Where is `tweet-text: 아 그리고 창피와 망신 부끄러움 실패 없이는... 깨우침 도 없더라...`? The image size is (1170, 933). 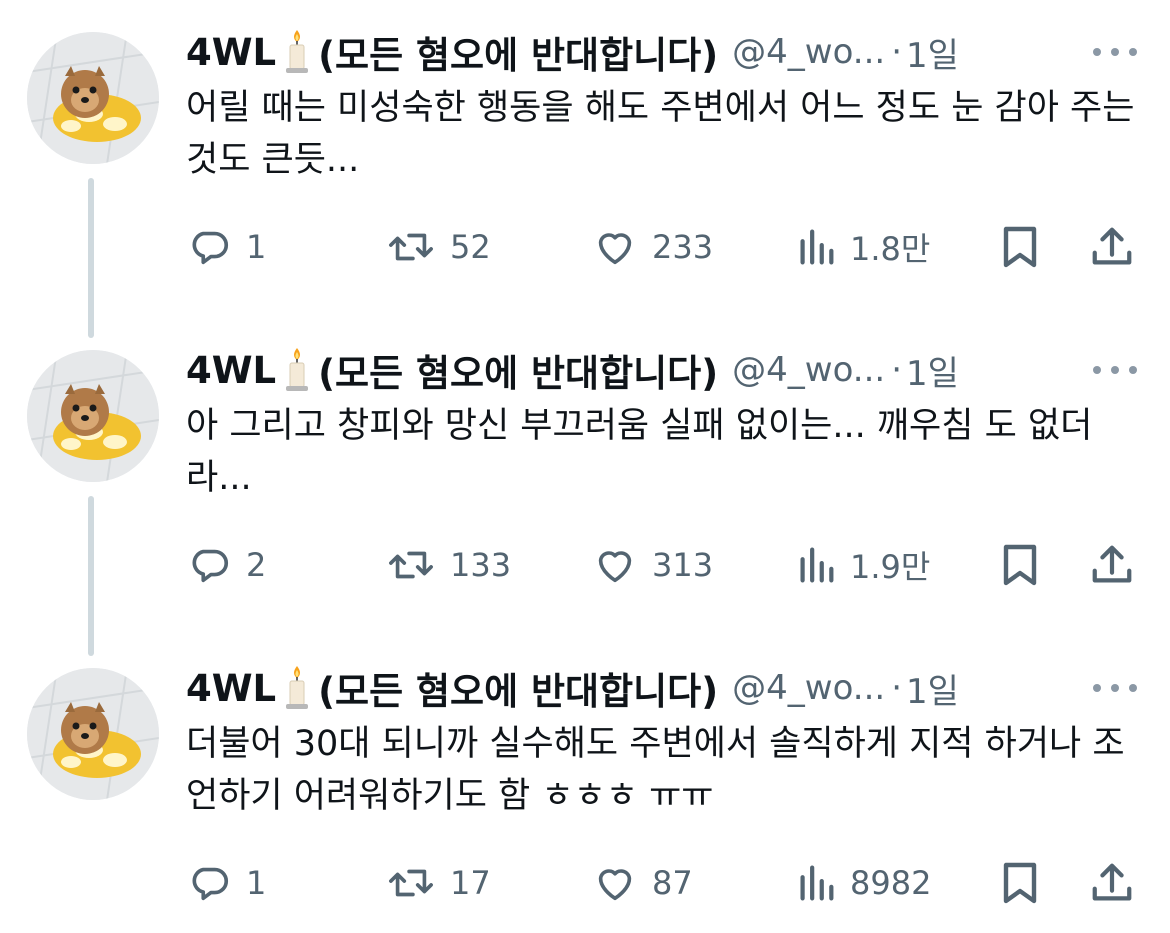
tweet-text: 아 그리고 창피와 망신 부끄러움 실패 없이는... 깨우침 도 없더라... is located at coordinates (639, 452).